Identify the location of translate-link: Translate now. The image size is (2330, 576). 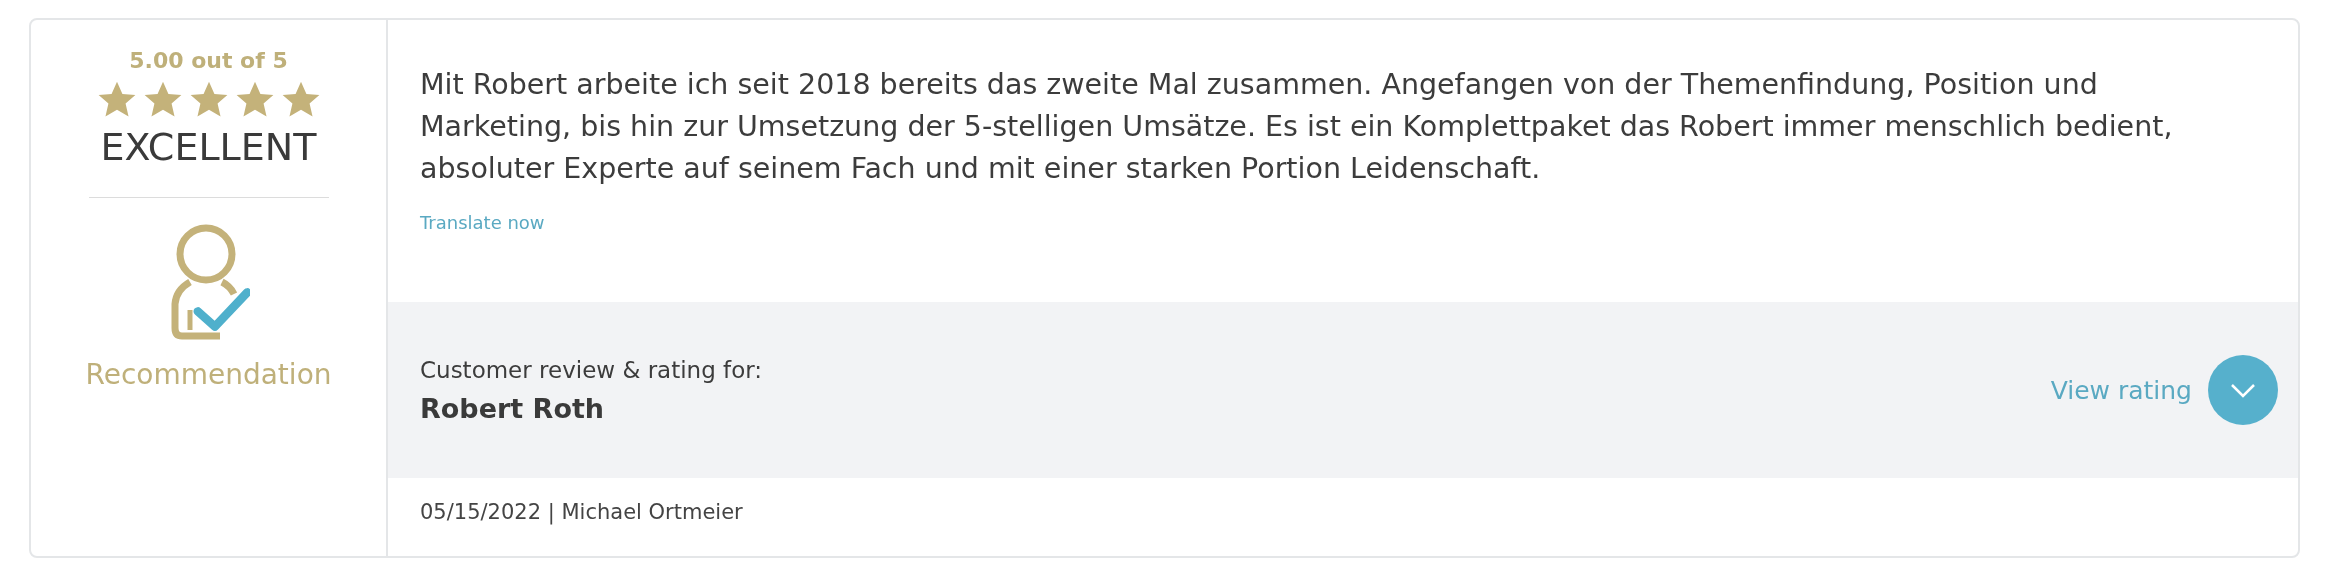
(482, 222).